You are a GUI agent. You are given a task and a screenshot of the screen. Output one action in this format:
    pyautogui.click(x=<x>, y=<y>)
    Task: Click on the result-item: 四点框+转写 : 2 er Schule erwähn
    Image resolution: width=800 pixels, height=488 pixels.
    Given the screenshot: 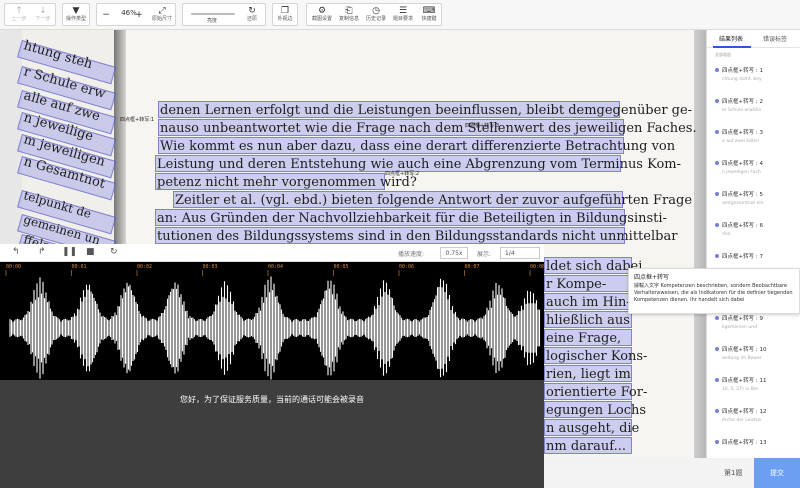 What is the action you would take?
    pyautogui.click(x=753, y=107)
    